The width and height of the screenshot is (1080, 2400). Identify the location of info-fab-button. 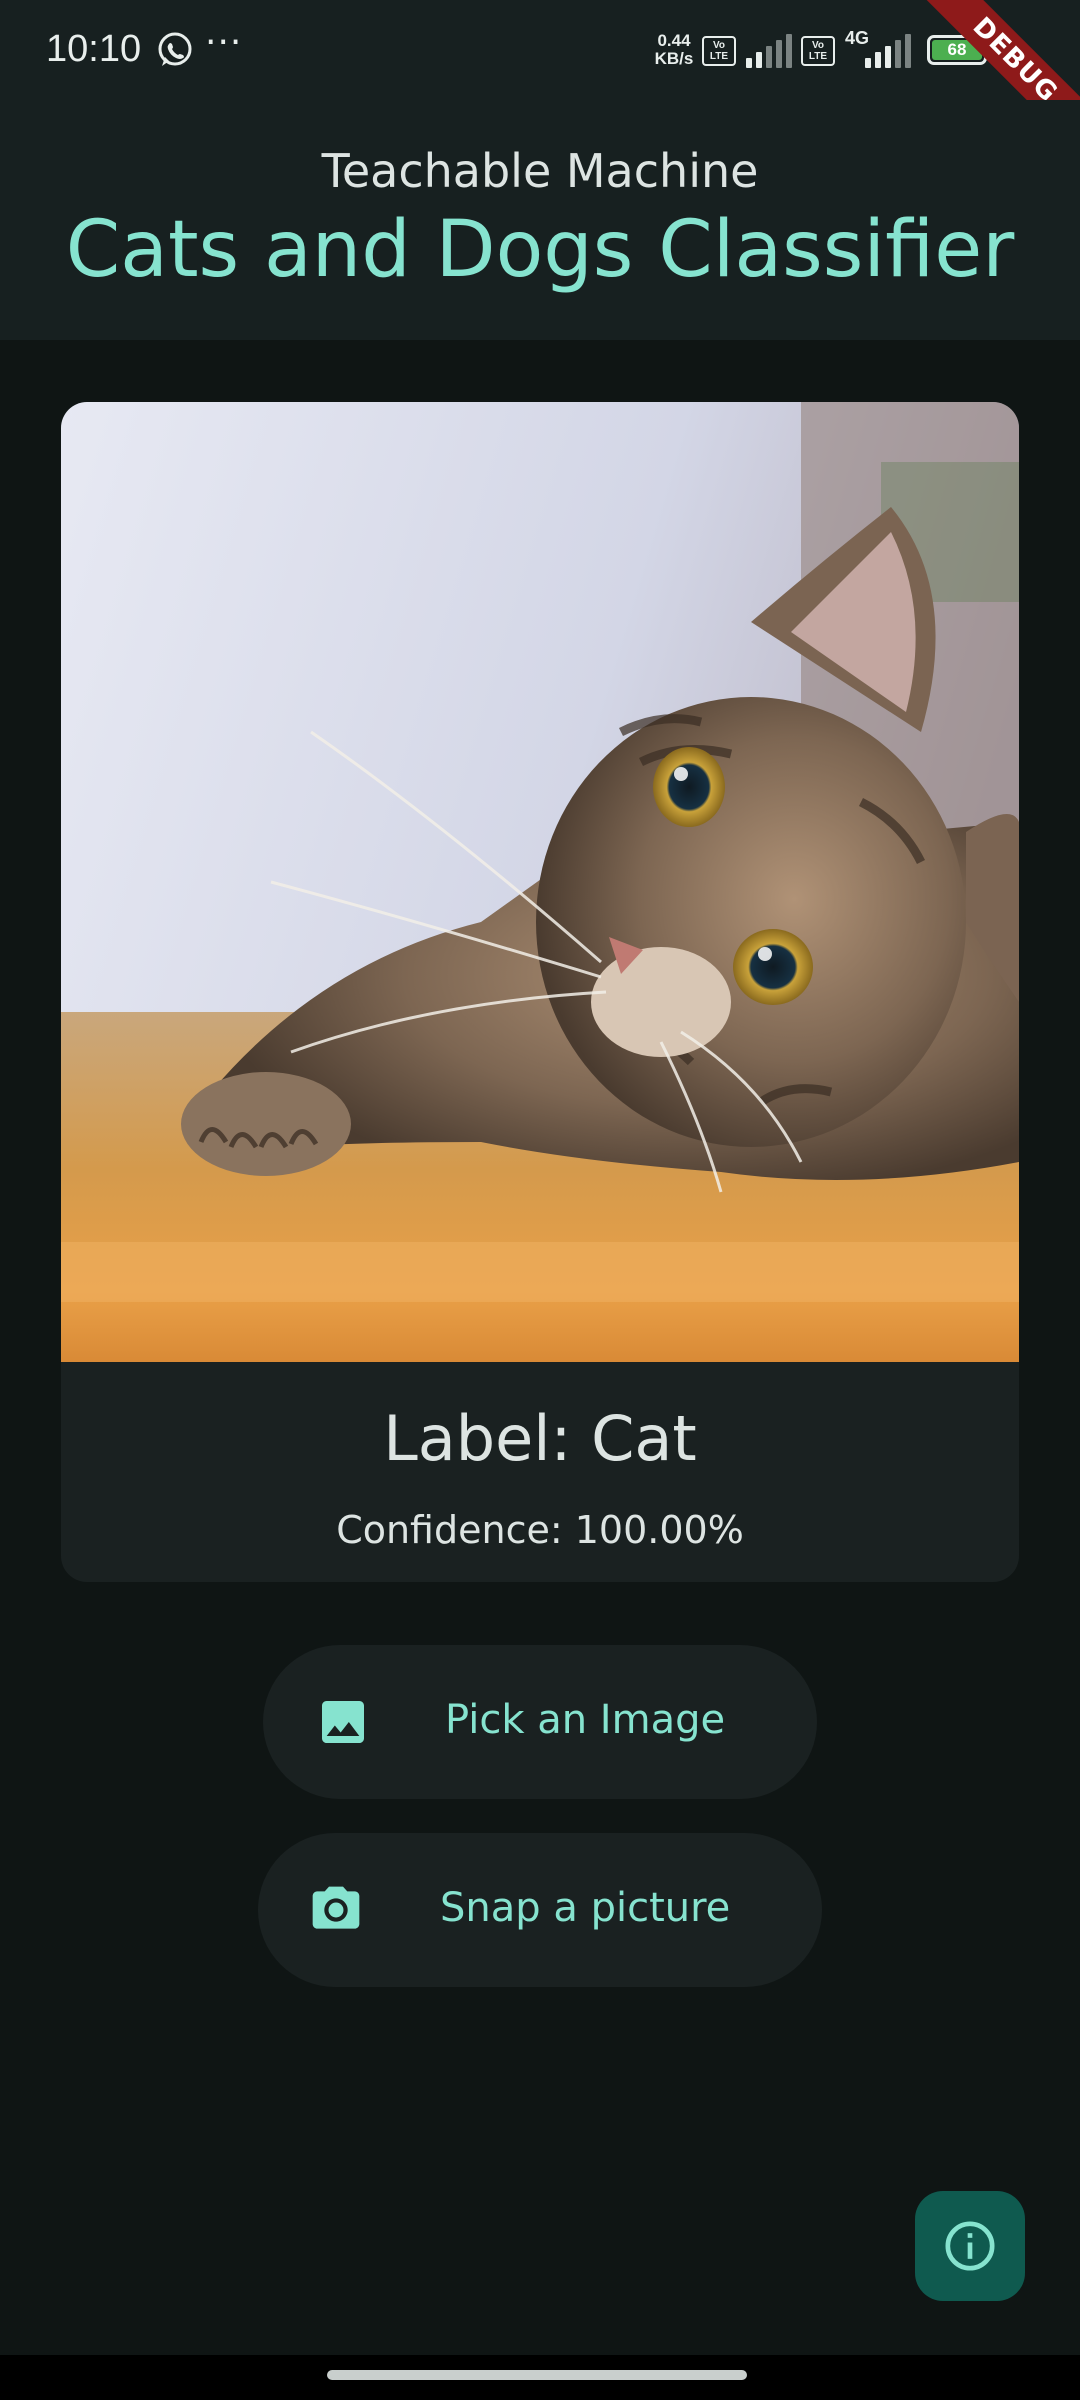
(970, 2246).